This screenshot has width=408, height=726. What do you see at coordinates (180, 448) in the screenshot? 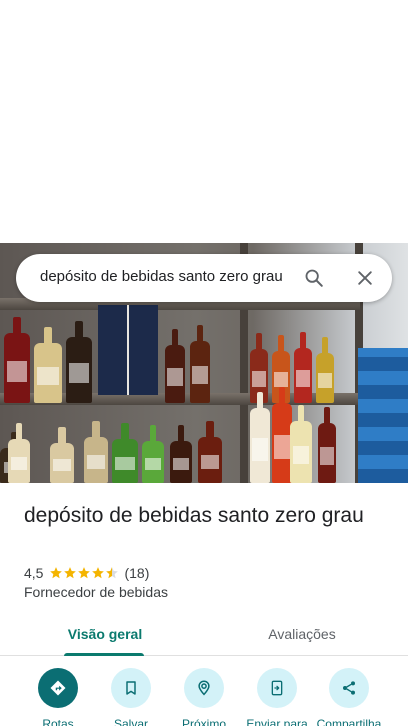
I see `bottle-row-bottom` at bounding box center [180, 448].